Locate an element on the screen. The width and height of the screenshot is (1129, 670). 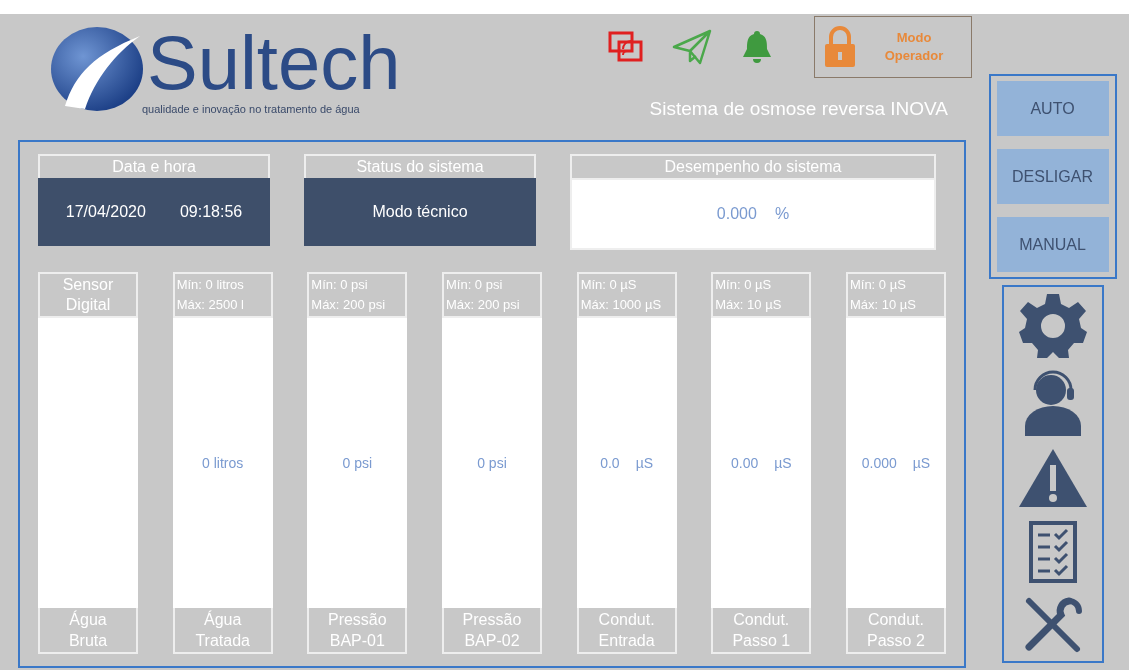
checklist-icon is located at coordinates (1052, 552).